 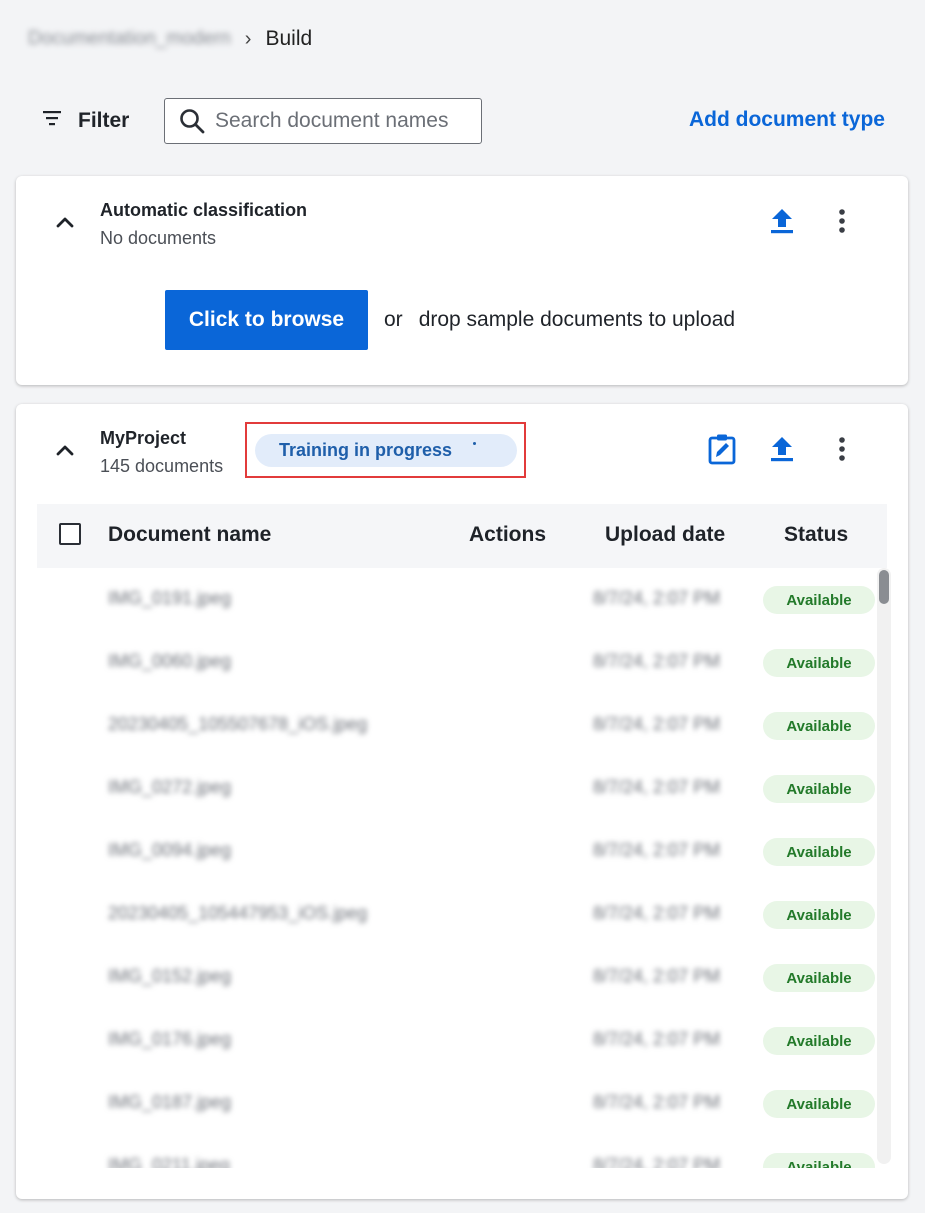 What do you see at coordinates (366, 450) in the screenshot?
I see `training-status-label: Training in progress` at bounding box center [366, 450].